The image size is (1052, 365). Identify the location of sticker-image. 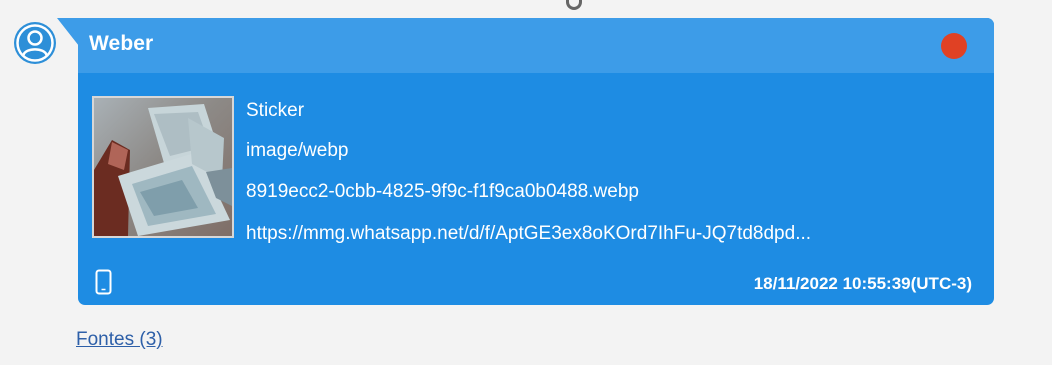
(163, 167).